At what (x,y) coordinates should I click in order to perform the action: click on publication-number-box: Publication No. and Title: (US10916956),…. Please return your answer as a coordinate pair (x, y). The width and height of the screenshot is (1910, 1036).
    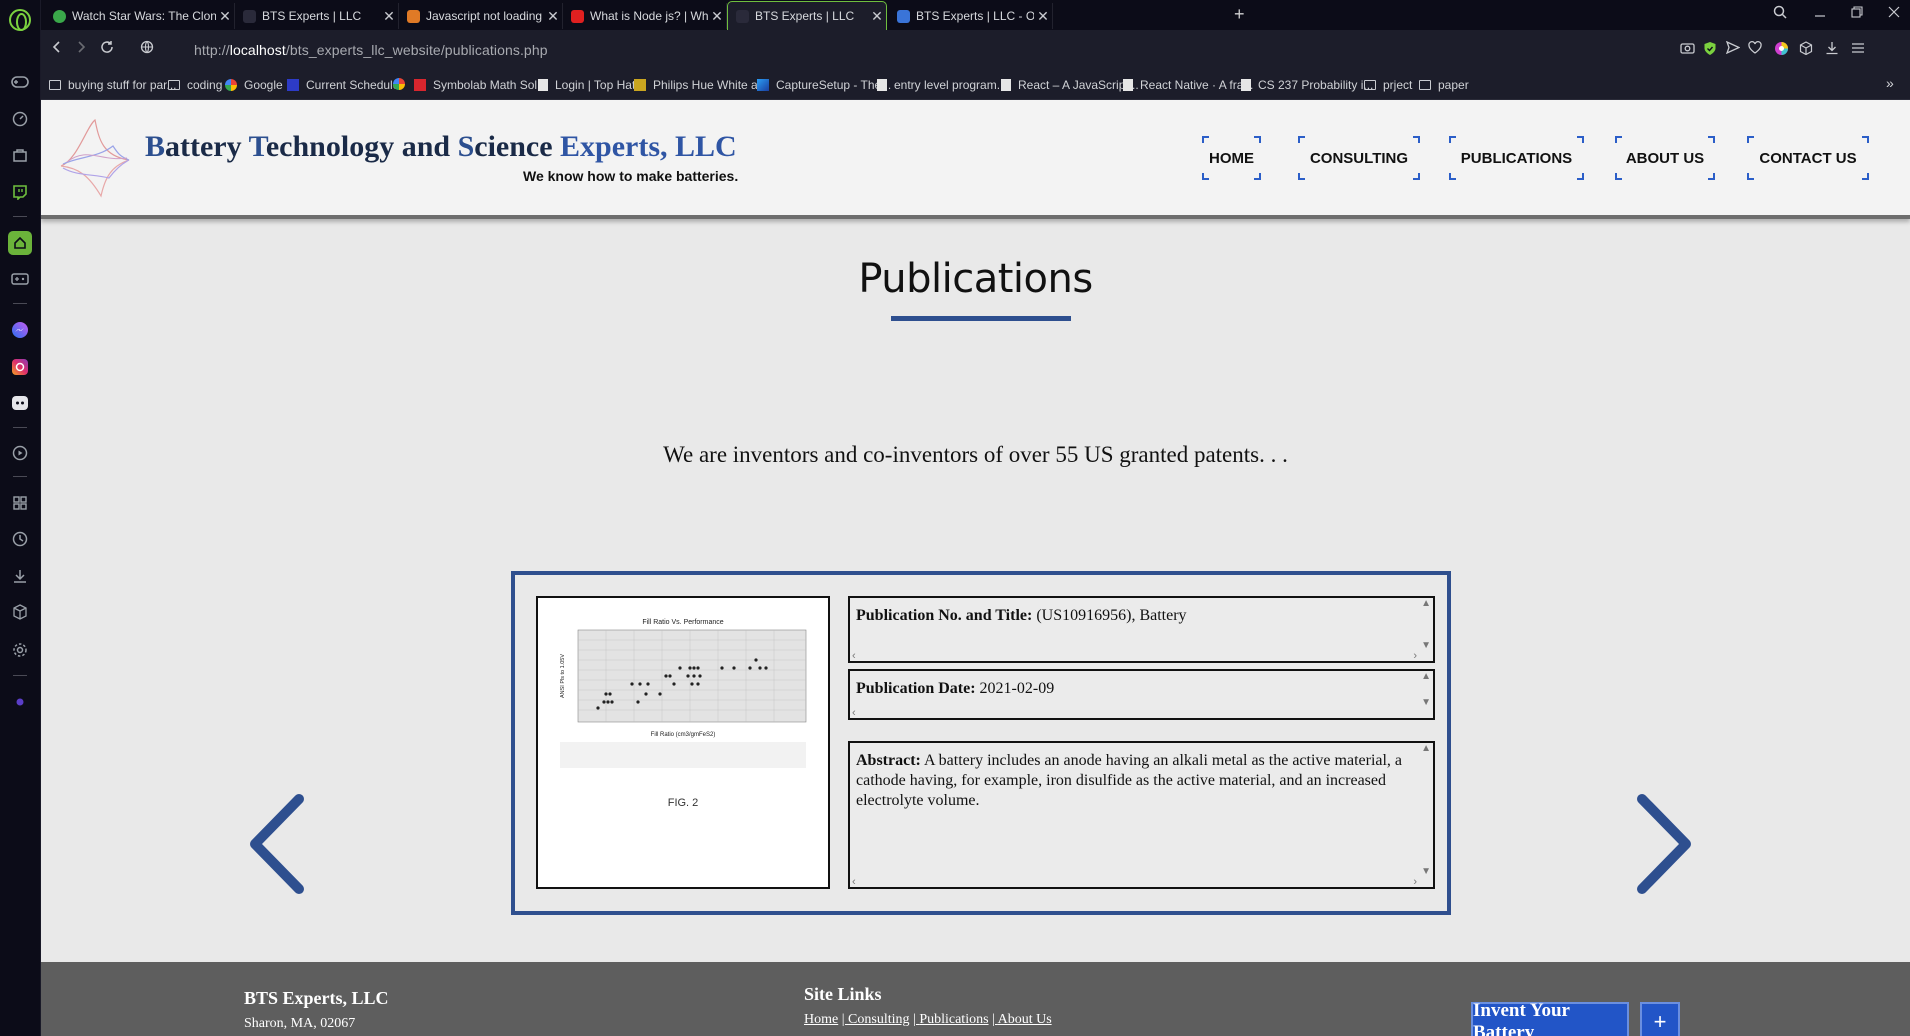
    Looking at the image, I should click on (1141, 629).